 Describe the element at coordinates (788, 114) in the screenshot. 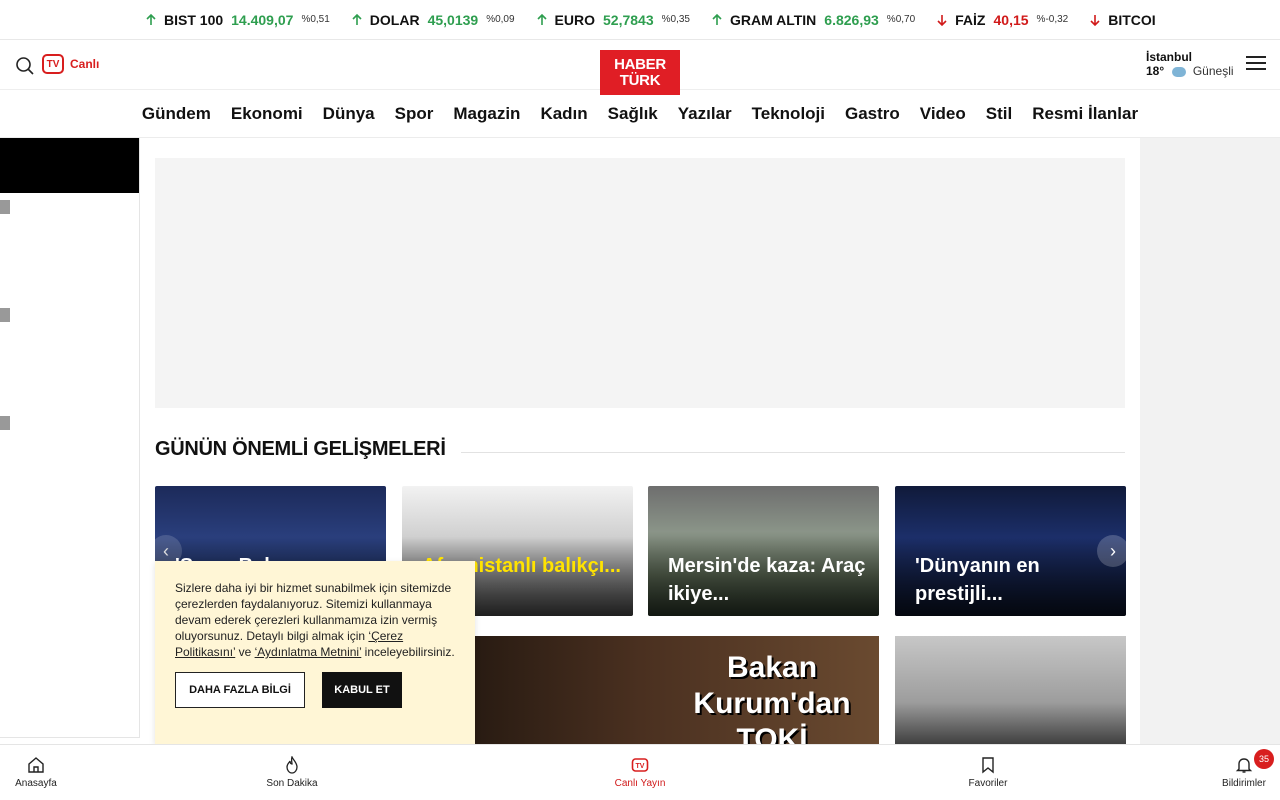

I see `nav-teknoloji: Teknoloji` at that location.